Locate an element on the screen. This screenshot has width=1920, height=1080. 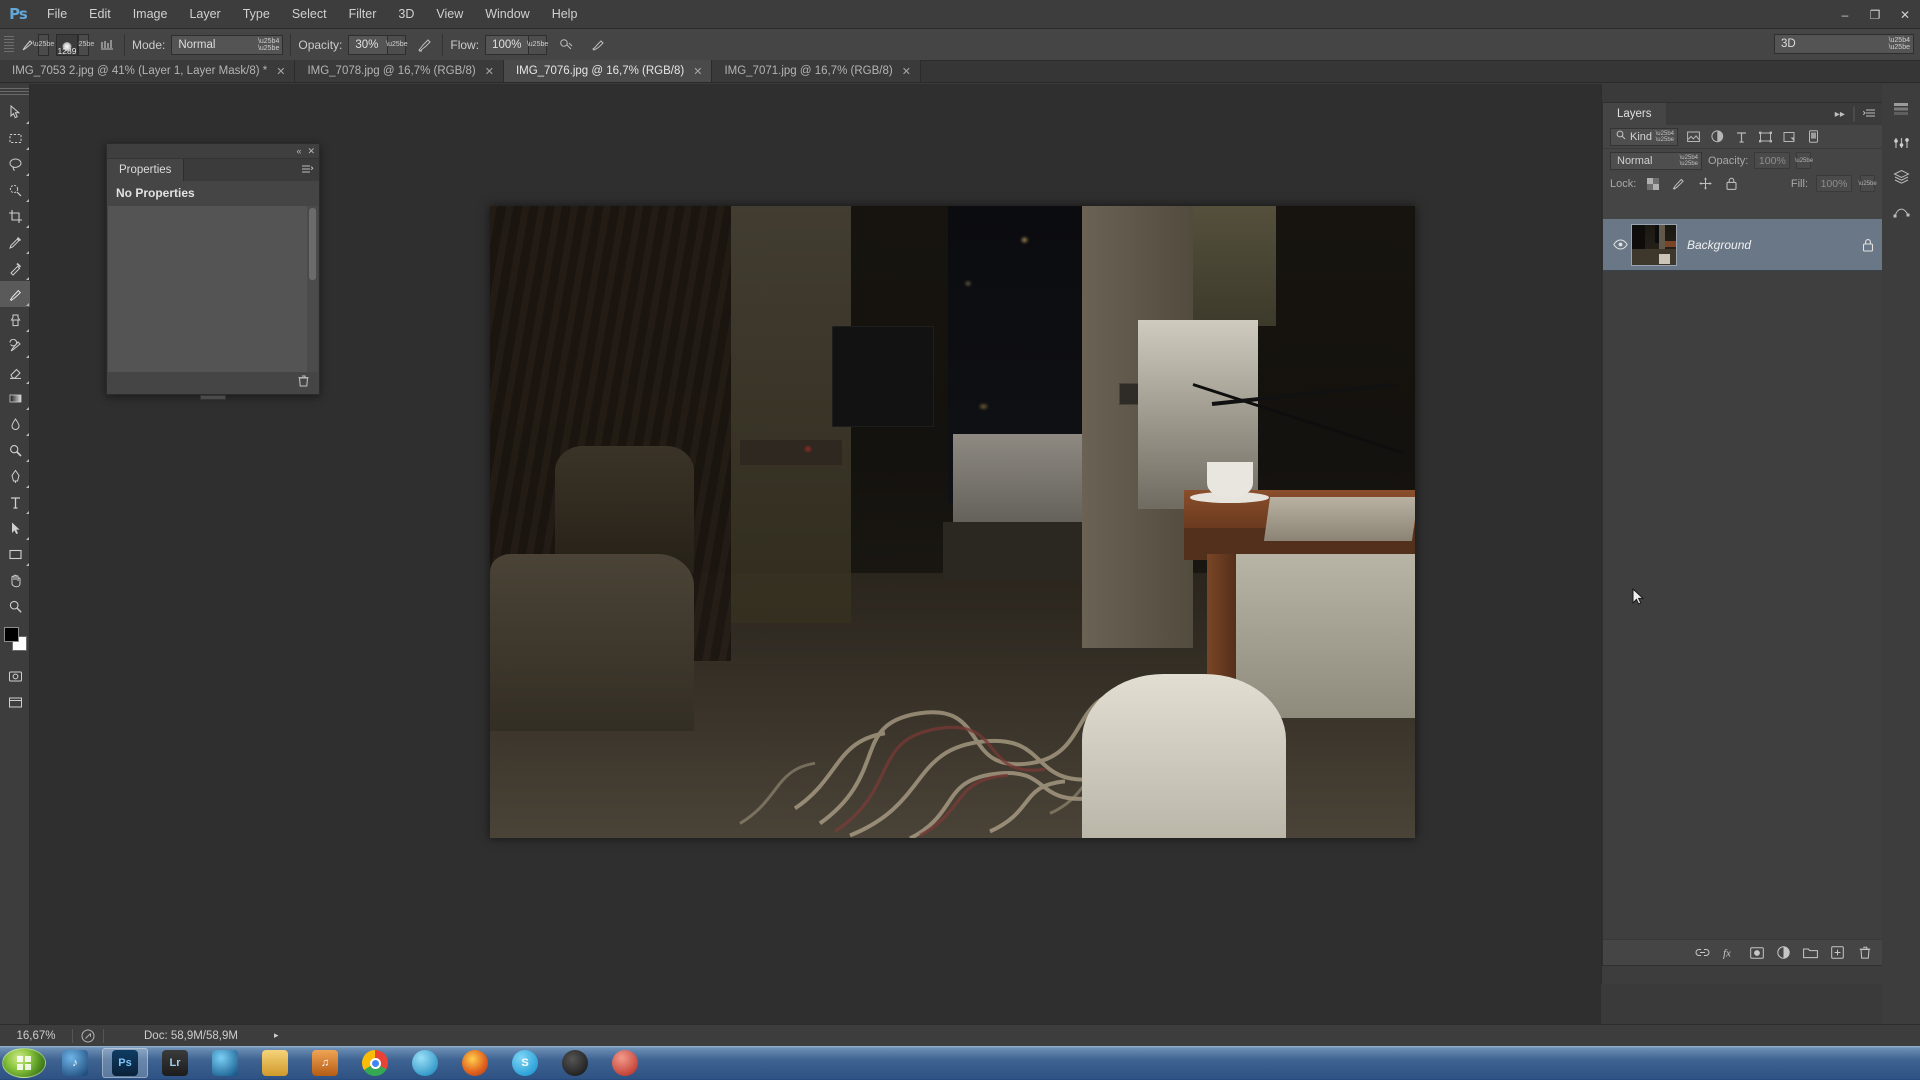
layer-row-background: Background is located at coordinates (1742, 245).